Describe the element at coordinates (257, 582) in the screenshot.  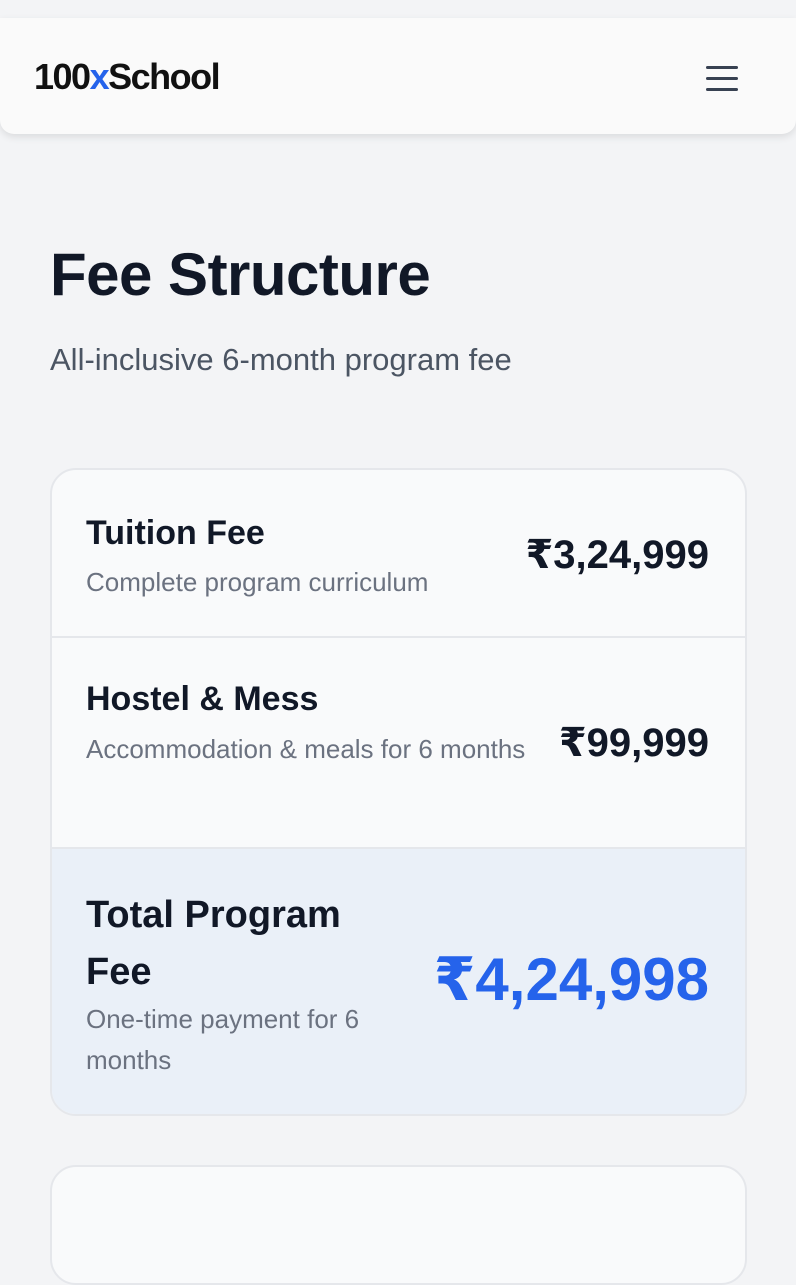
I see `fee-description: Complete program curriculum` at that location.